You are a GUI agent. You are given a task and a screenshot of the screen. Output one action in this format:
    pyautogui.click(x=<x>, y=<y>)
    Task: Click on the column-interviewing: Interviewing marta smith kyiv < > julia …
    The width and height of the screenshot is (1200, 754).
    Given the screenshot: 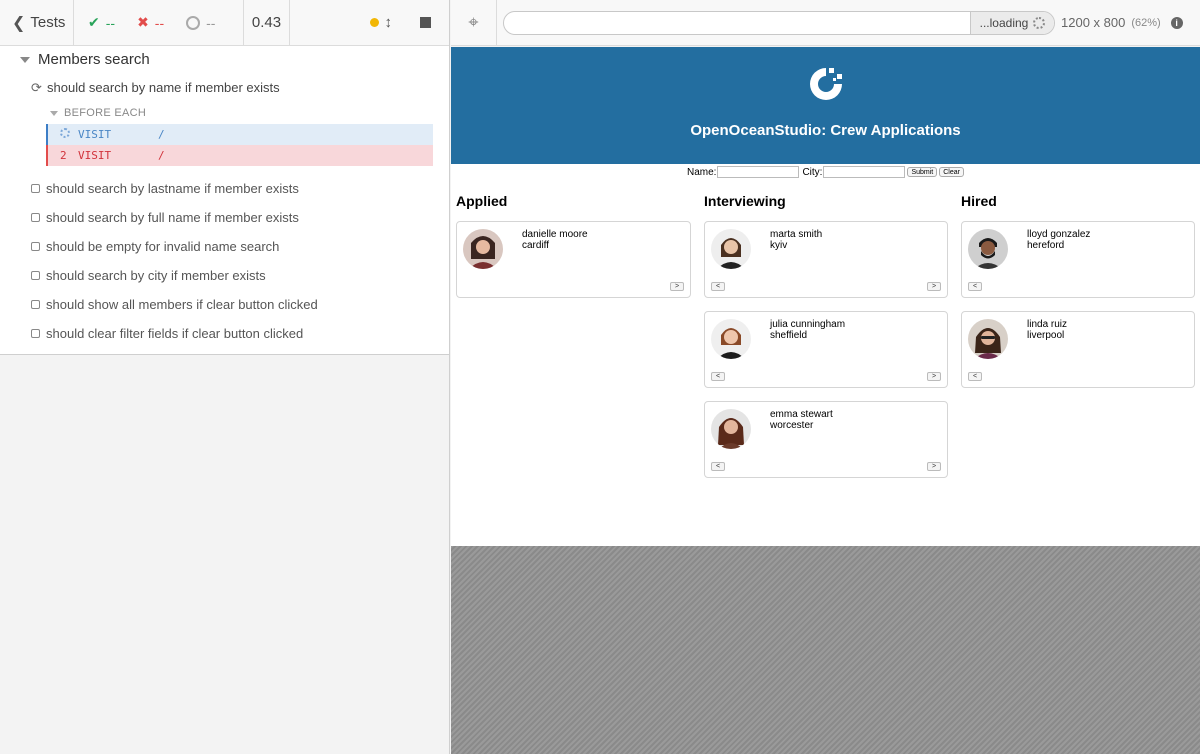 What is the action you would take?
    pyautogui.click(x=826, y=342)
    